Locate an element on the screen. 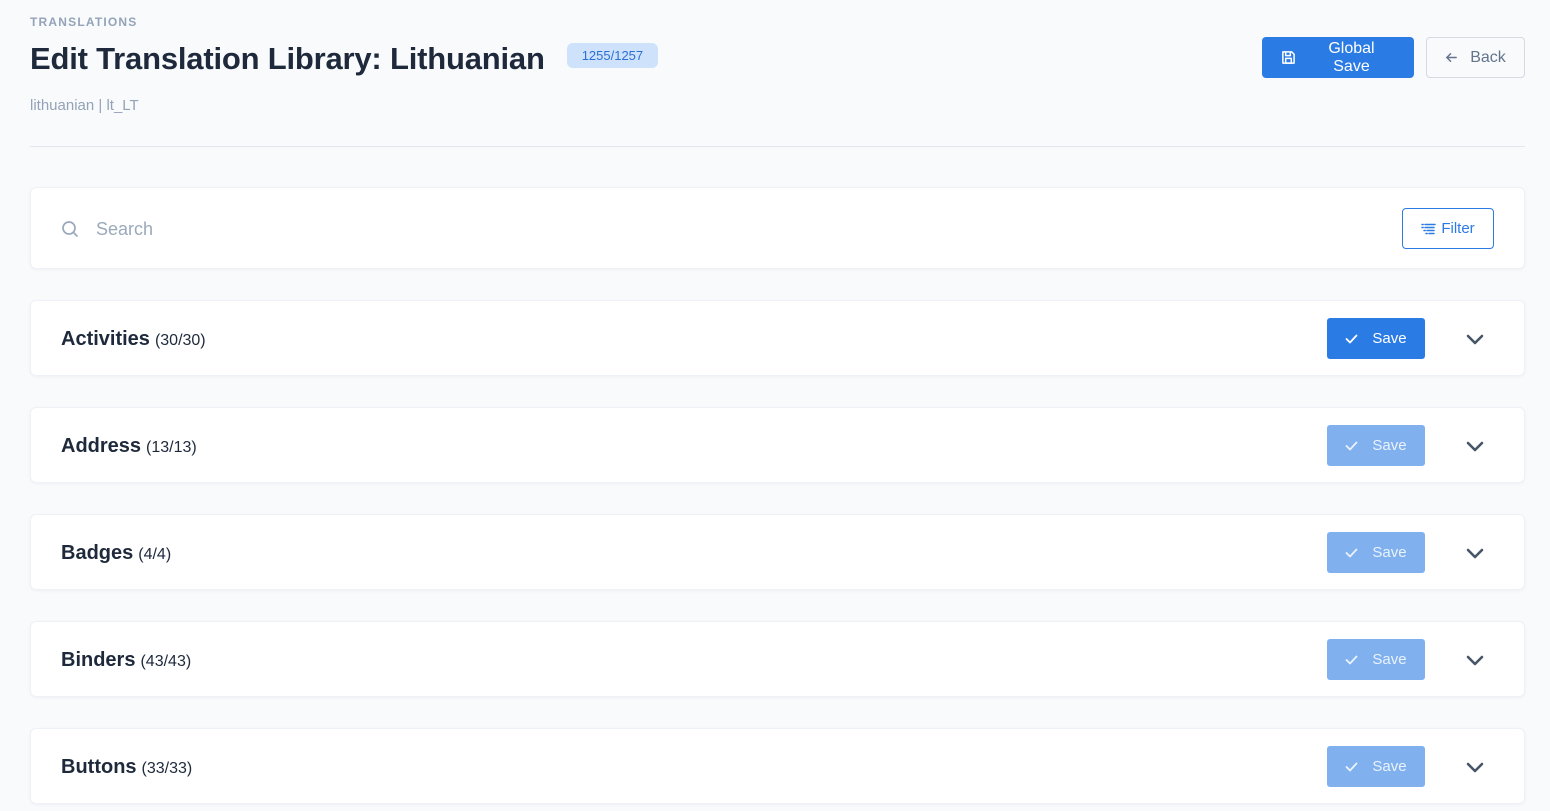  save-buttons-button: Save is located at coordinates (1376, 766).